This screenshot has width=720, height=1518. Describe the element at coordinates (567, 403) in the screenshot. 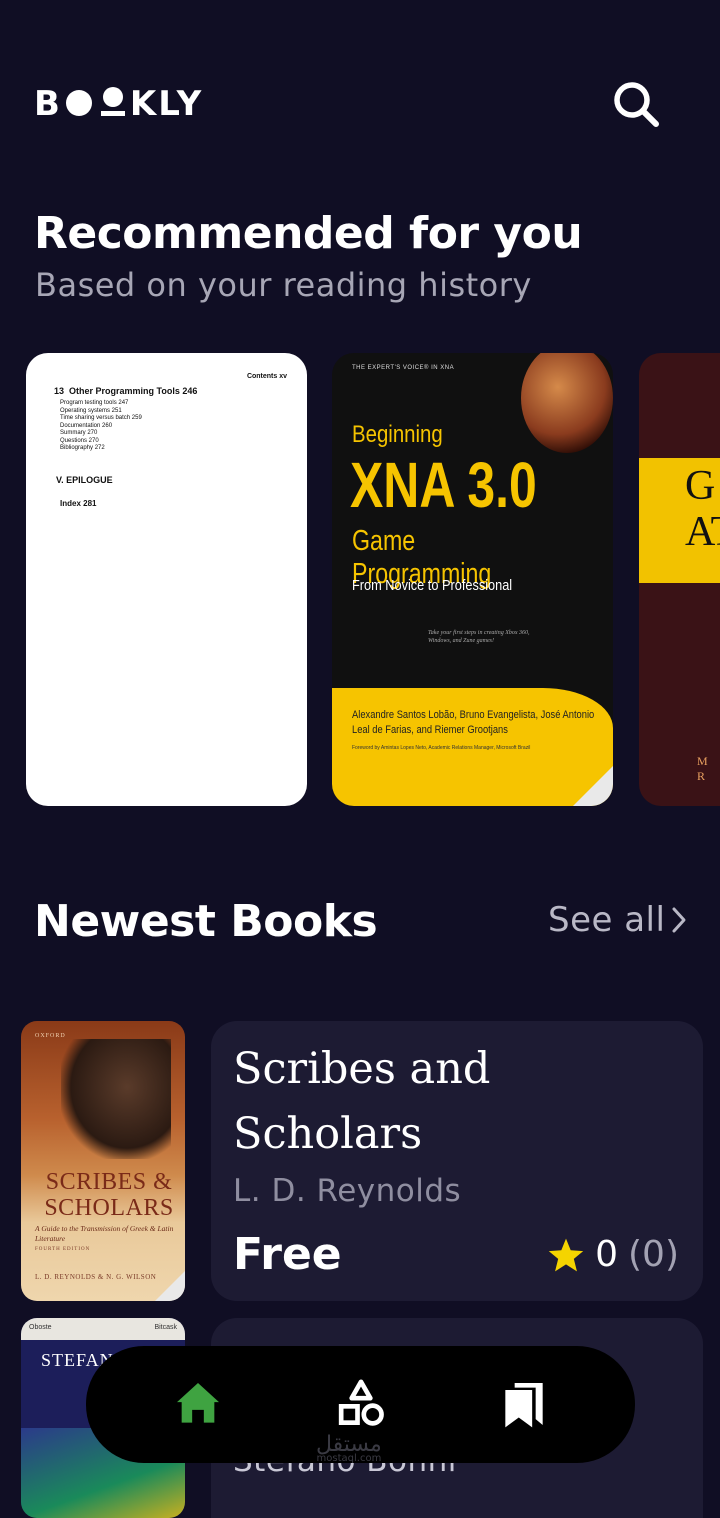

I see `cover-planet-image` at that location.